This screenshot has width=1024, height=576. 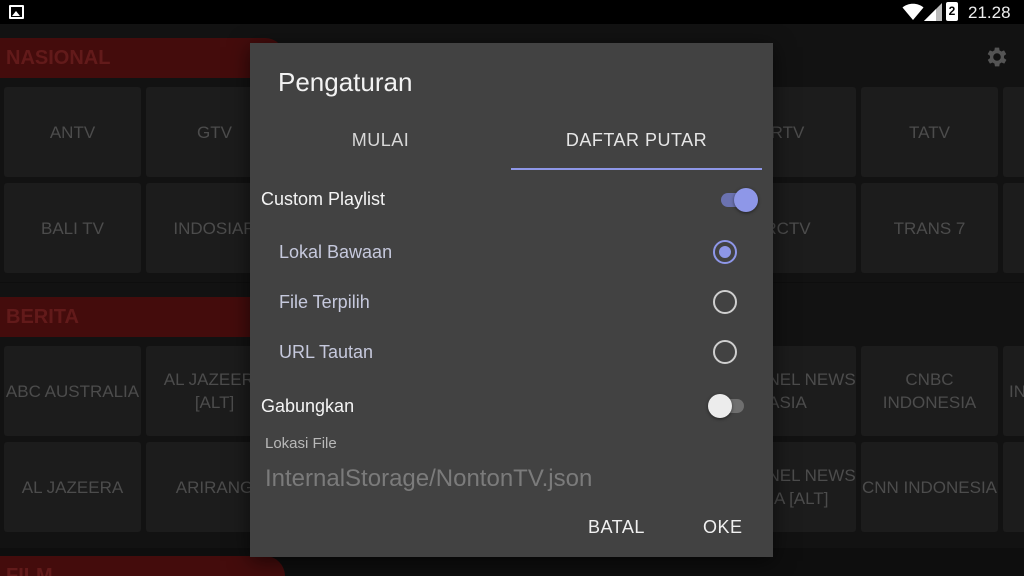 I want to click on battery-icon: 2, so click(x=952, y=11).